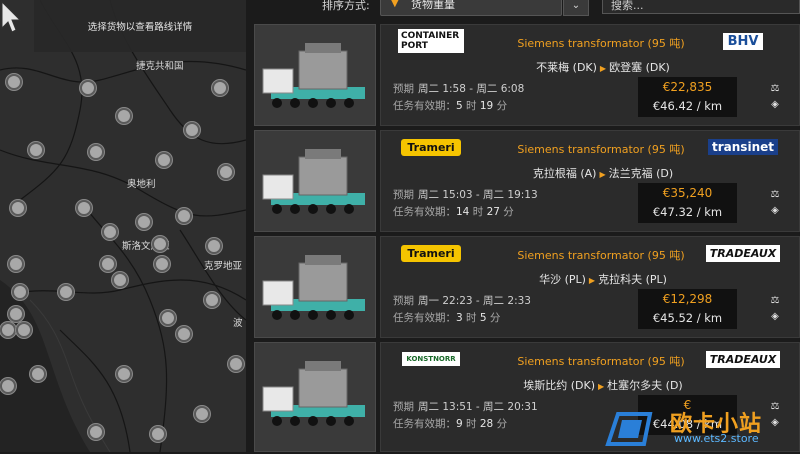 Image resolution: width=800 pixels, height=454 pixels. Describe the element at coordinates (716, 438) in the screenshot. I see `watermark-url: www.ets2.store` at that location.